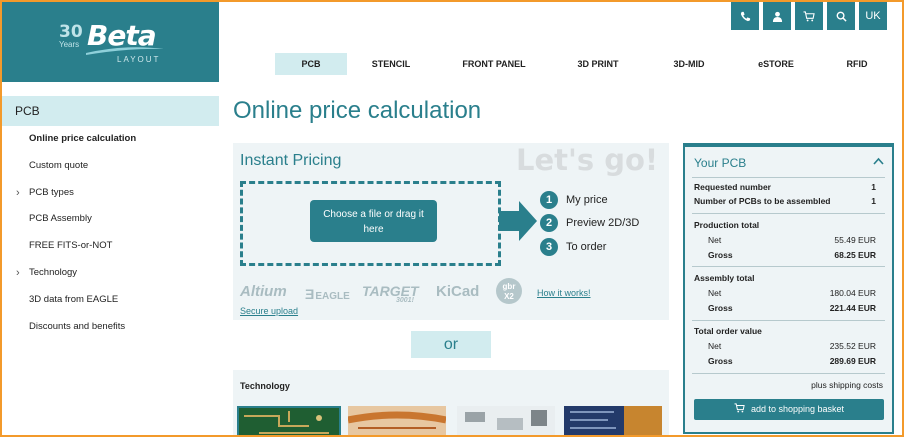 Image resolution: width=904 pixels, height=437 pixels. Describe the element at coordinates (373, 221) in the screenshot. I see `choose-file-button: Choose a file or drag it here` at that location.